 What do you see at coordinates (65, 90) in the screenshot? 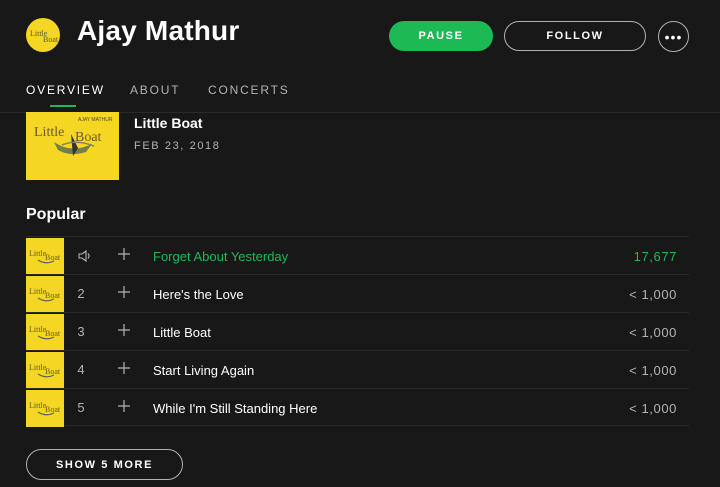
I see `tab-overview: OVERVIEW` at bounding box center [65, 90].